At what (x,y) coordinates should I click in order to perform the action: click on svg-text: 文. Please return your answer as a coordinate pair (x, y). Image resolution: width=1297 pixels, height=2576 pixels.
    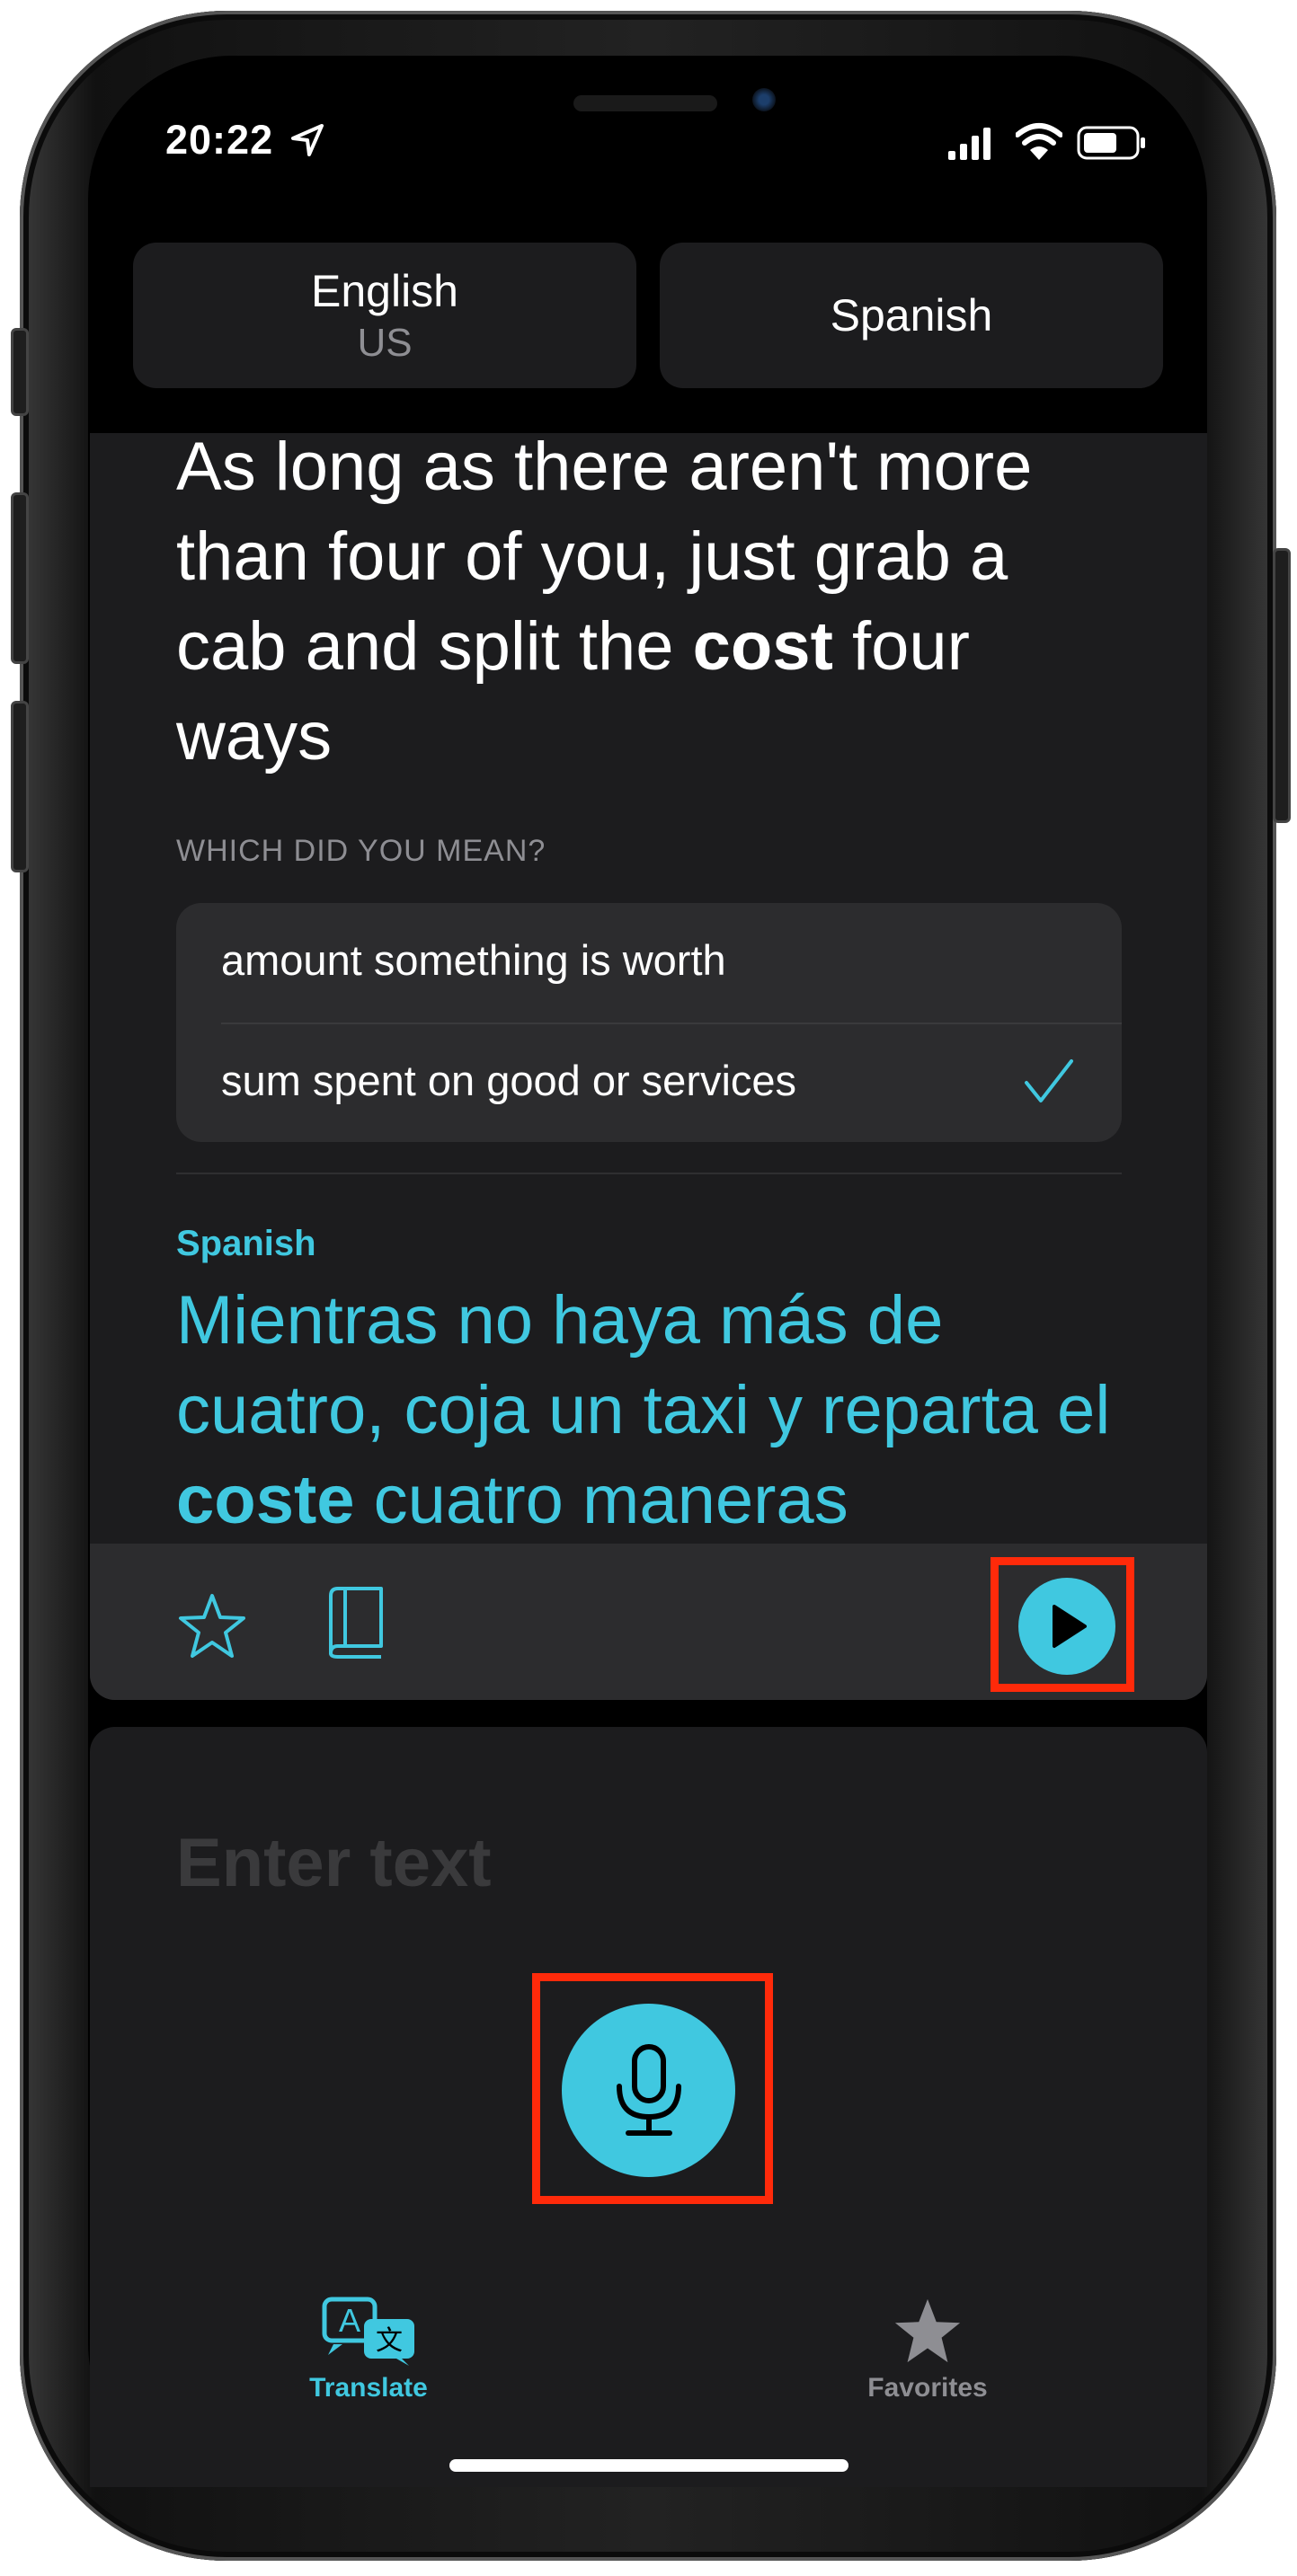
    Looking at the image, I should click on (389, 2341).